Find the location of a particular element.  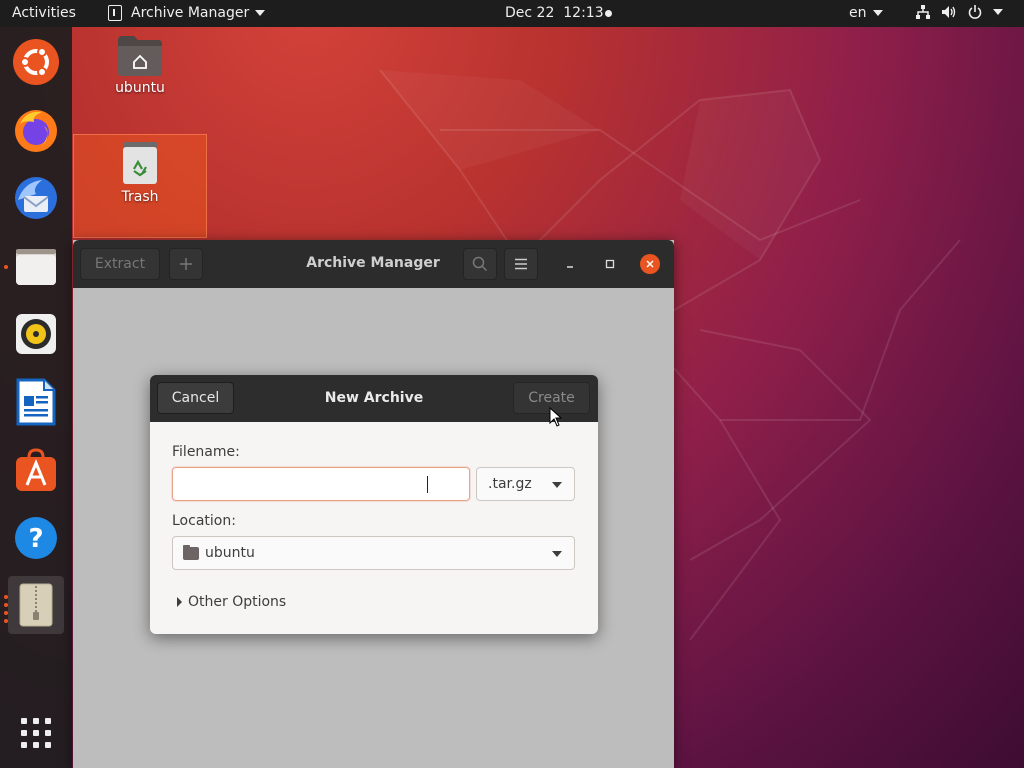

app-menu-button: Archive Manager is located at coordinates (187, 13).